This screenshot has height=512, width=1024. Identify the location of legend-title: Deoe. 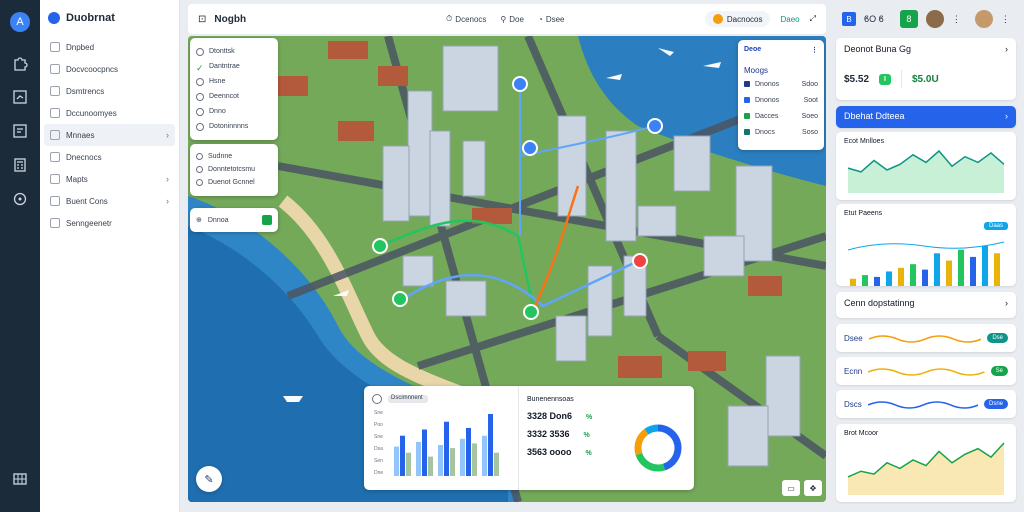
(753, 49).